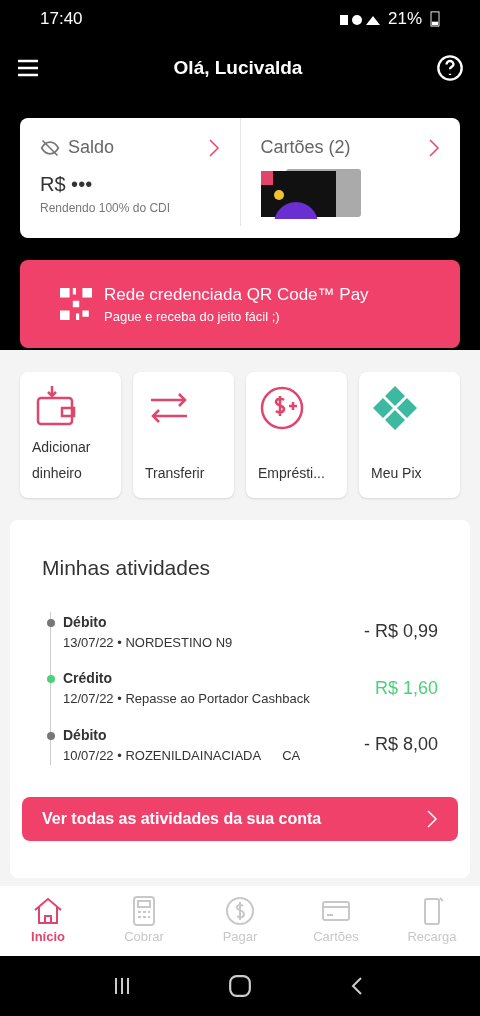 This screenshot has width=480, height=1016. What do you see at coordinates (240, 986) in the screenshot?
I see `home-button-icon` at bounding box center [240, 986].